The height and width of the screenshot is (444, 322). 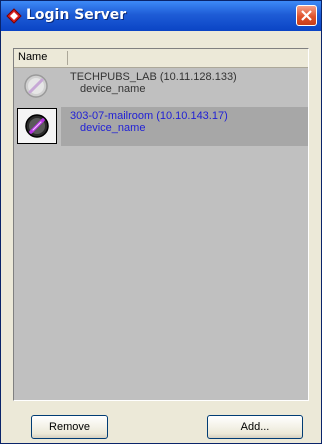 What do you see at coordinates (69, 427) in the screenshot?
I see `remove-button: Remove` at bounding box center [69, 427].